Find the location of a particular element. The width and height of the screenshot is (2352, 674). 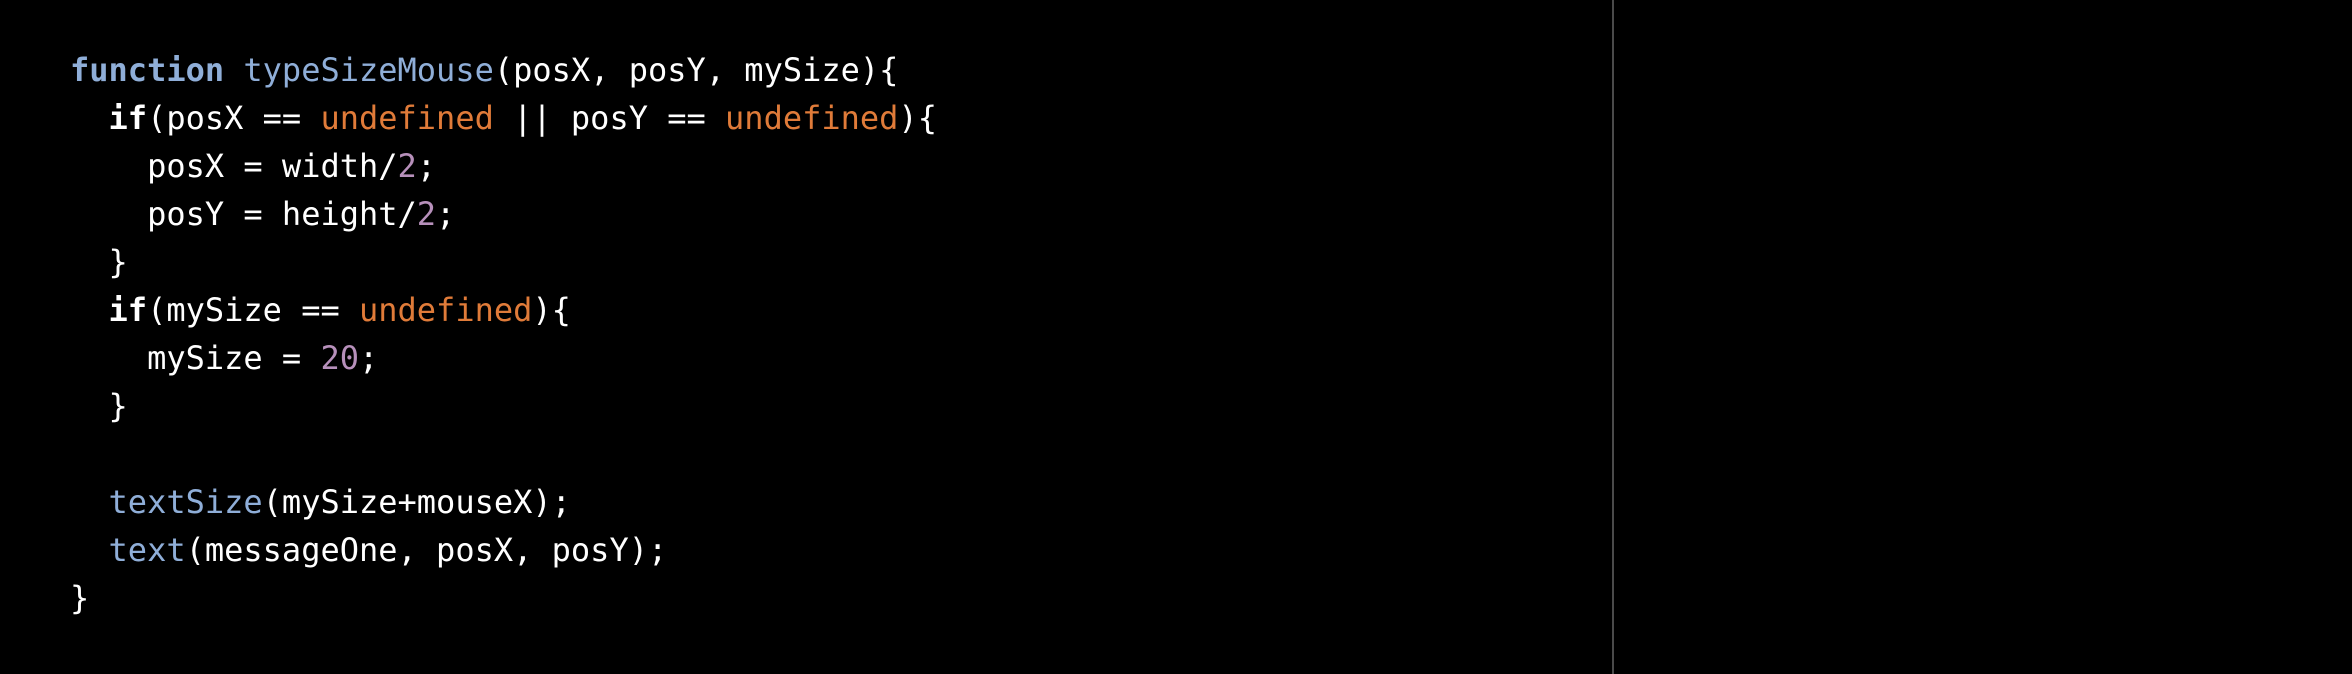

code-token-plain: (posX, posY, mySize){ is located at coordinates (696, 70).